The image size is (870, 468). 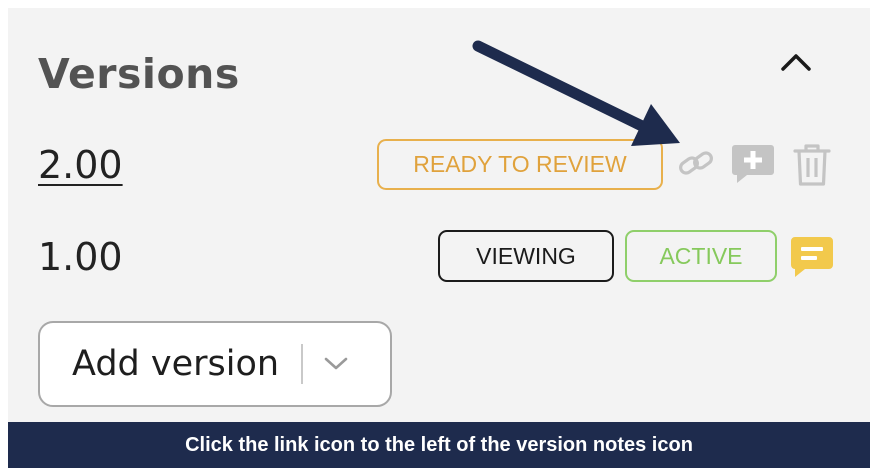 I want to click on status-badge-active: ACTIVE, so click(x=701, y=256).